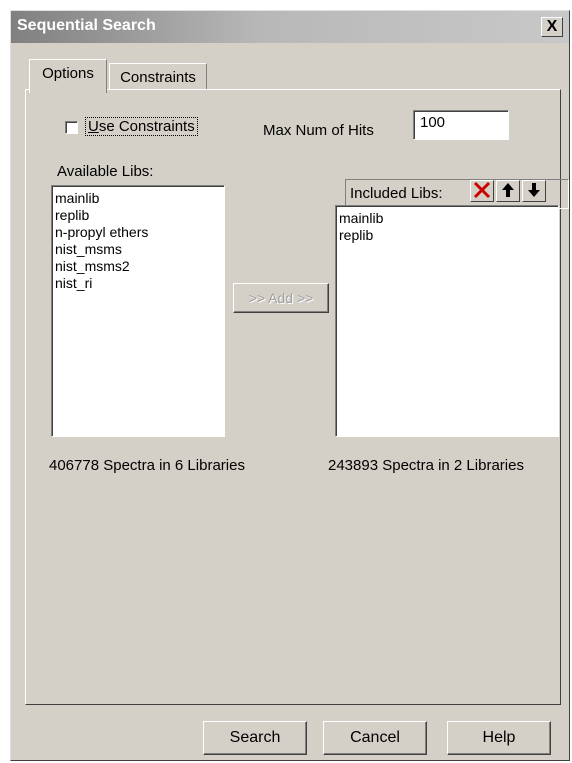 This screenshot has width=572, height=763. What do you see at coordinates (318, 130) in the screenshot?
I see `max-hits-label: Max Num of Hits` at bounding box center [318, 130].